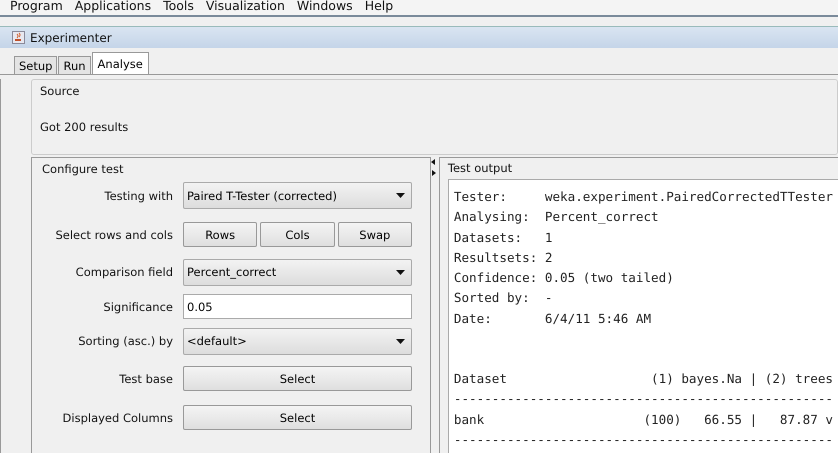 This screenshot has width=838, height=453. Describe the element at coordinates (643, 379) in the screenshot. I see `output-line: Dataset (1) bayes.Na | (2) trees` at that location.